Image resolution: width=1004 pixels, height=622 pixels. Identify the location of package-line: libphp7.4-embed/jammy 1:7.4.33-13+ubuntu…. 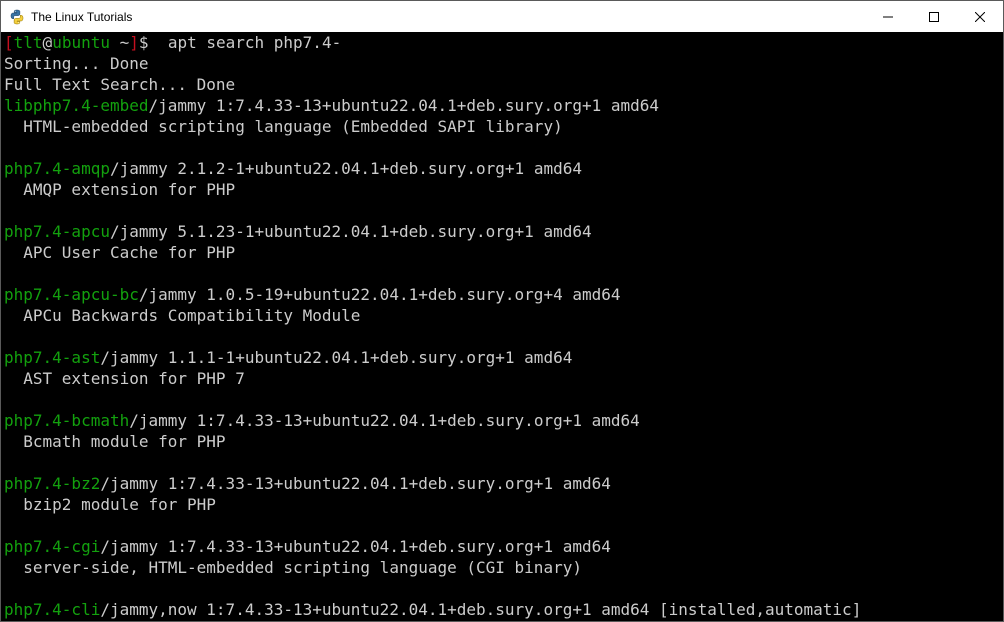
(331, 105).